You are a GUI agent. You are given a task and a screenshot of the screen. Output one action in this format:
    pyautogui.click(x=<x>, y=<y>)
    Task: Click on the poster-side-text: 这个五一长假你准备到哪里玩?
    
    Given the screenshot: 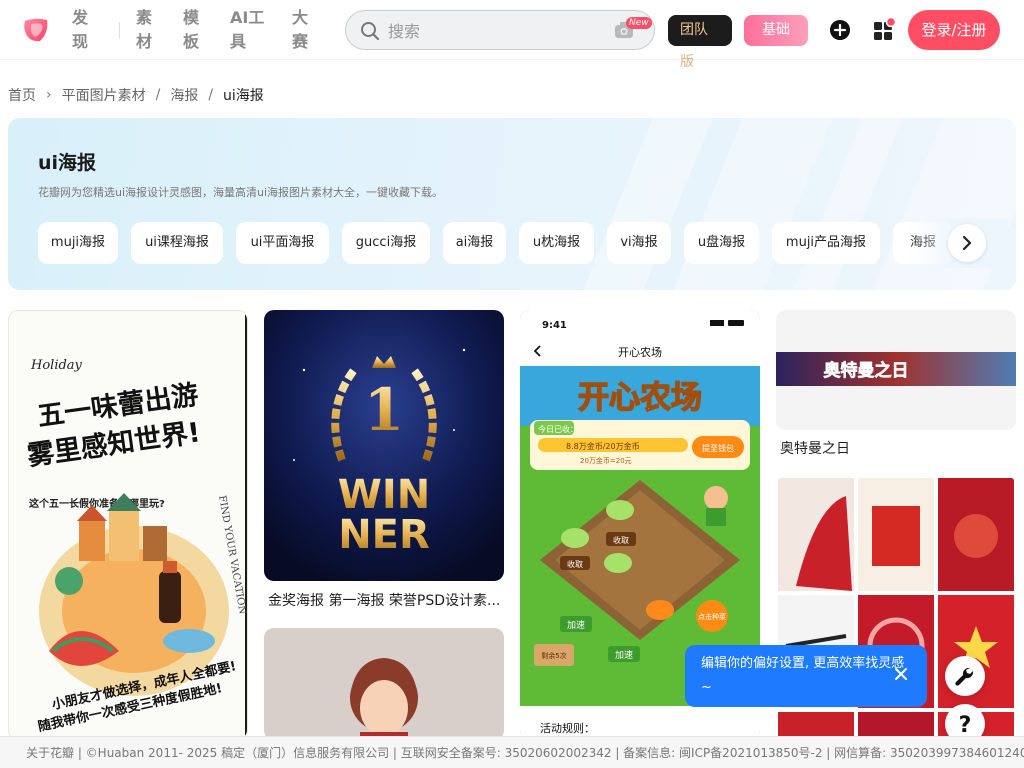 What is the action you would take?
    pyautogui.click(x=97, y=503)
    